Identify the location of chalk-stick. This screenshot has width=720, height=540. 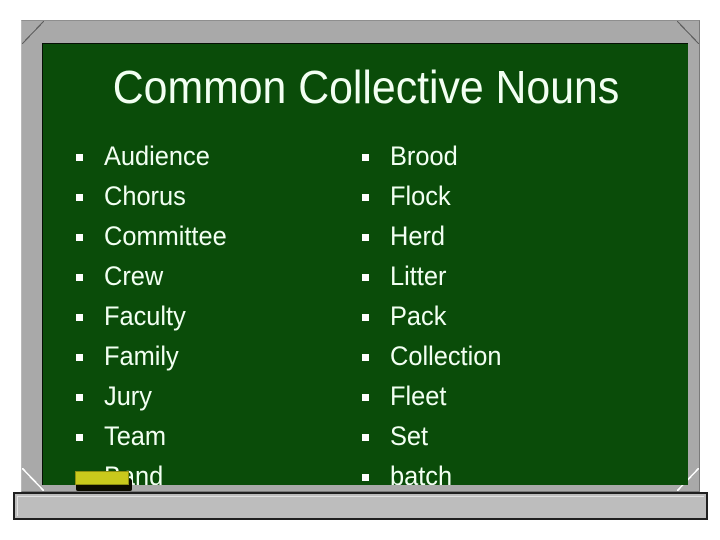
(103, 481).